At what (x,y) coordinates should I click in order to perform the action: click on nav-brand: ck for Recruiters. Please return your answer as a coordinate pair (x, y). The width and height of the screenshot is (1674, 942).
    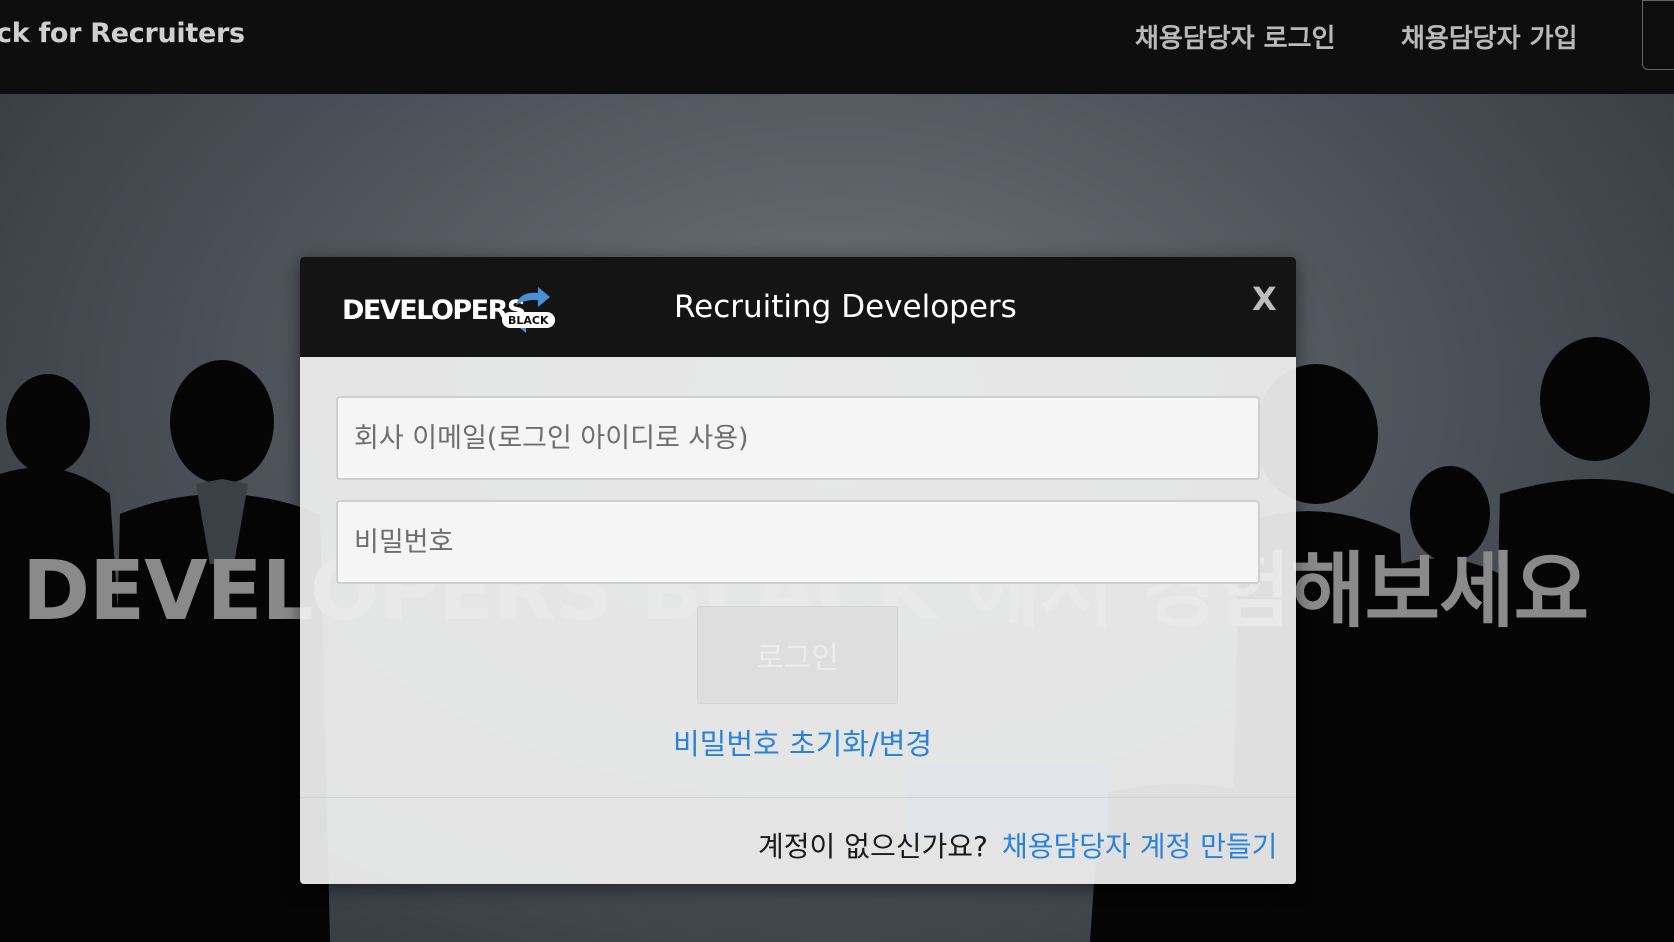
    Looking at the image, I should click on (122, 33).